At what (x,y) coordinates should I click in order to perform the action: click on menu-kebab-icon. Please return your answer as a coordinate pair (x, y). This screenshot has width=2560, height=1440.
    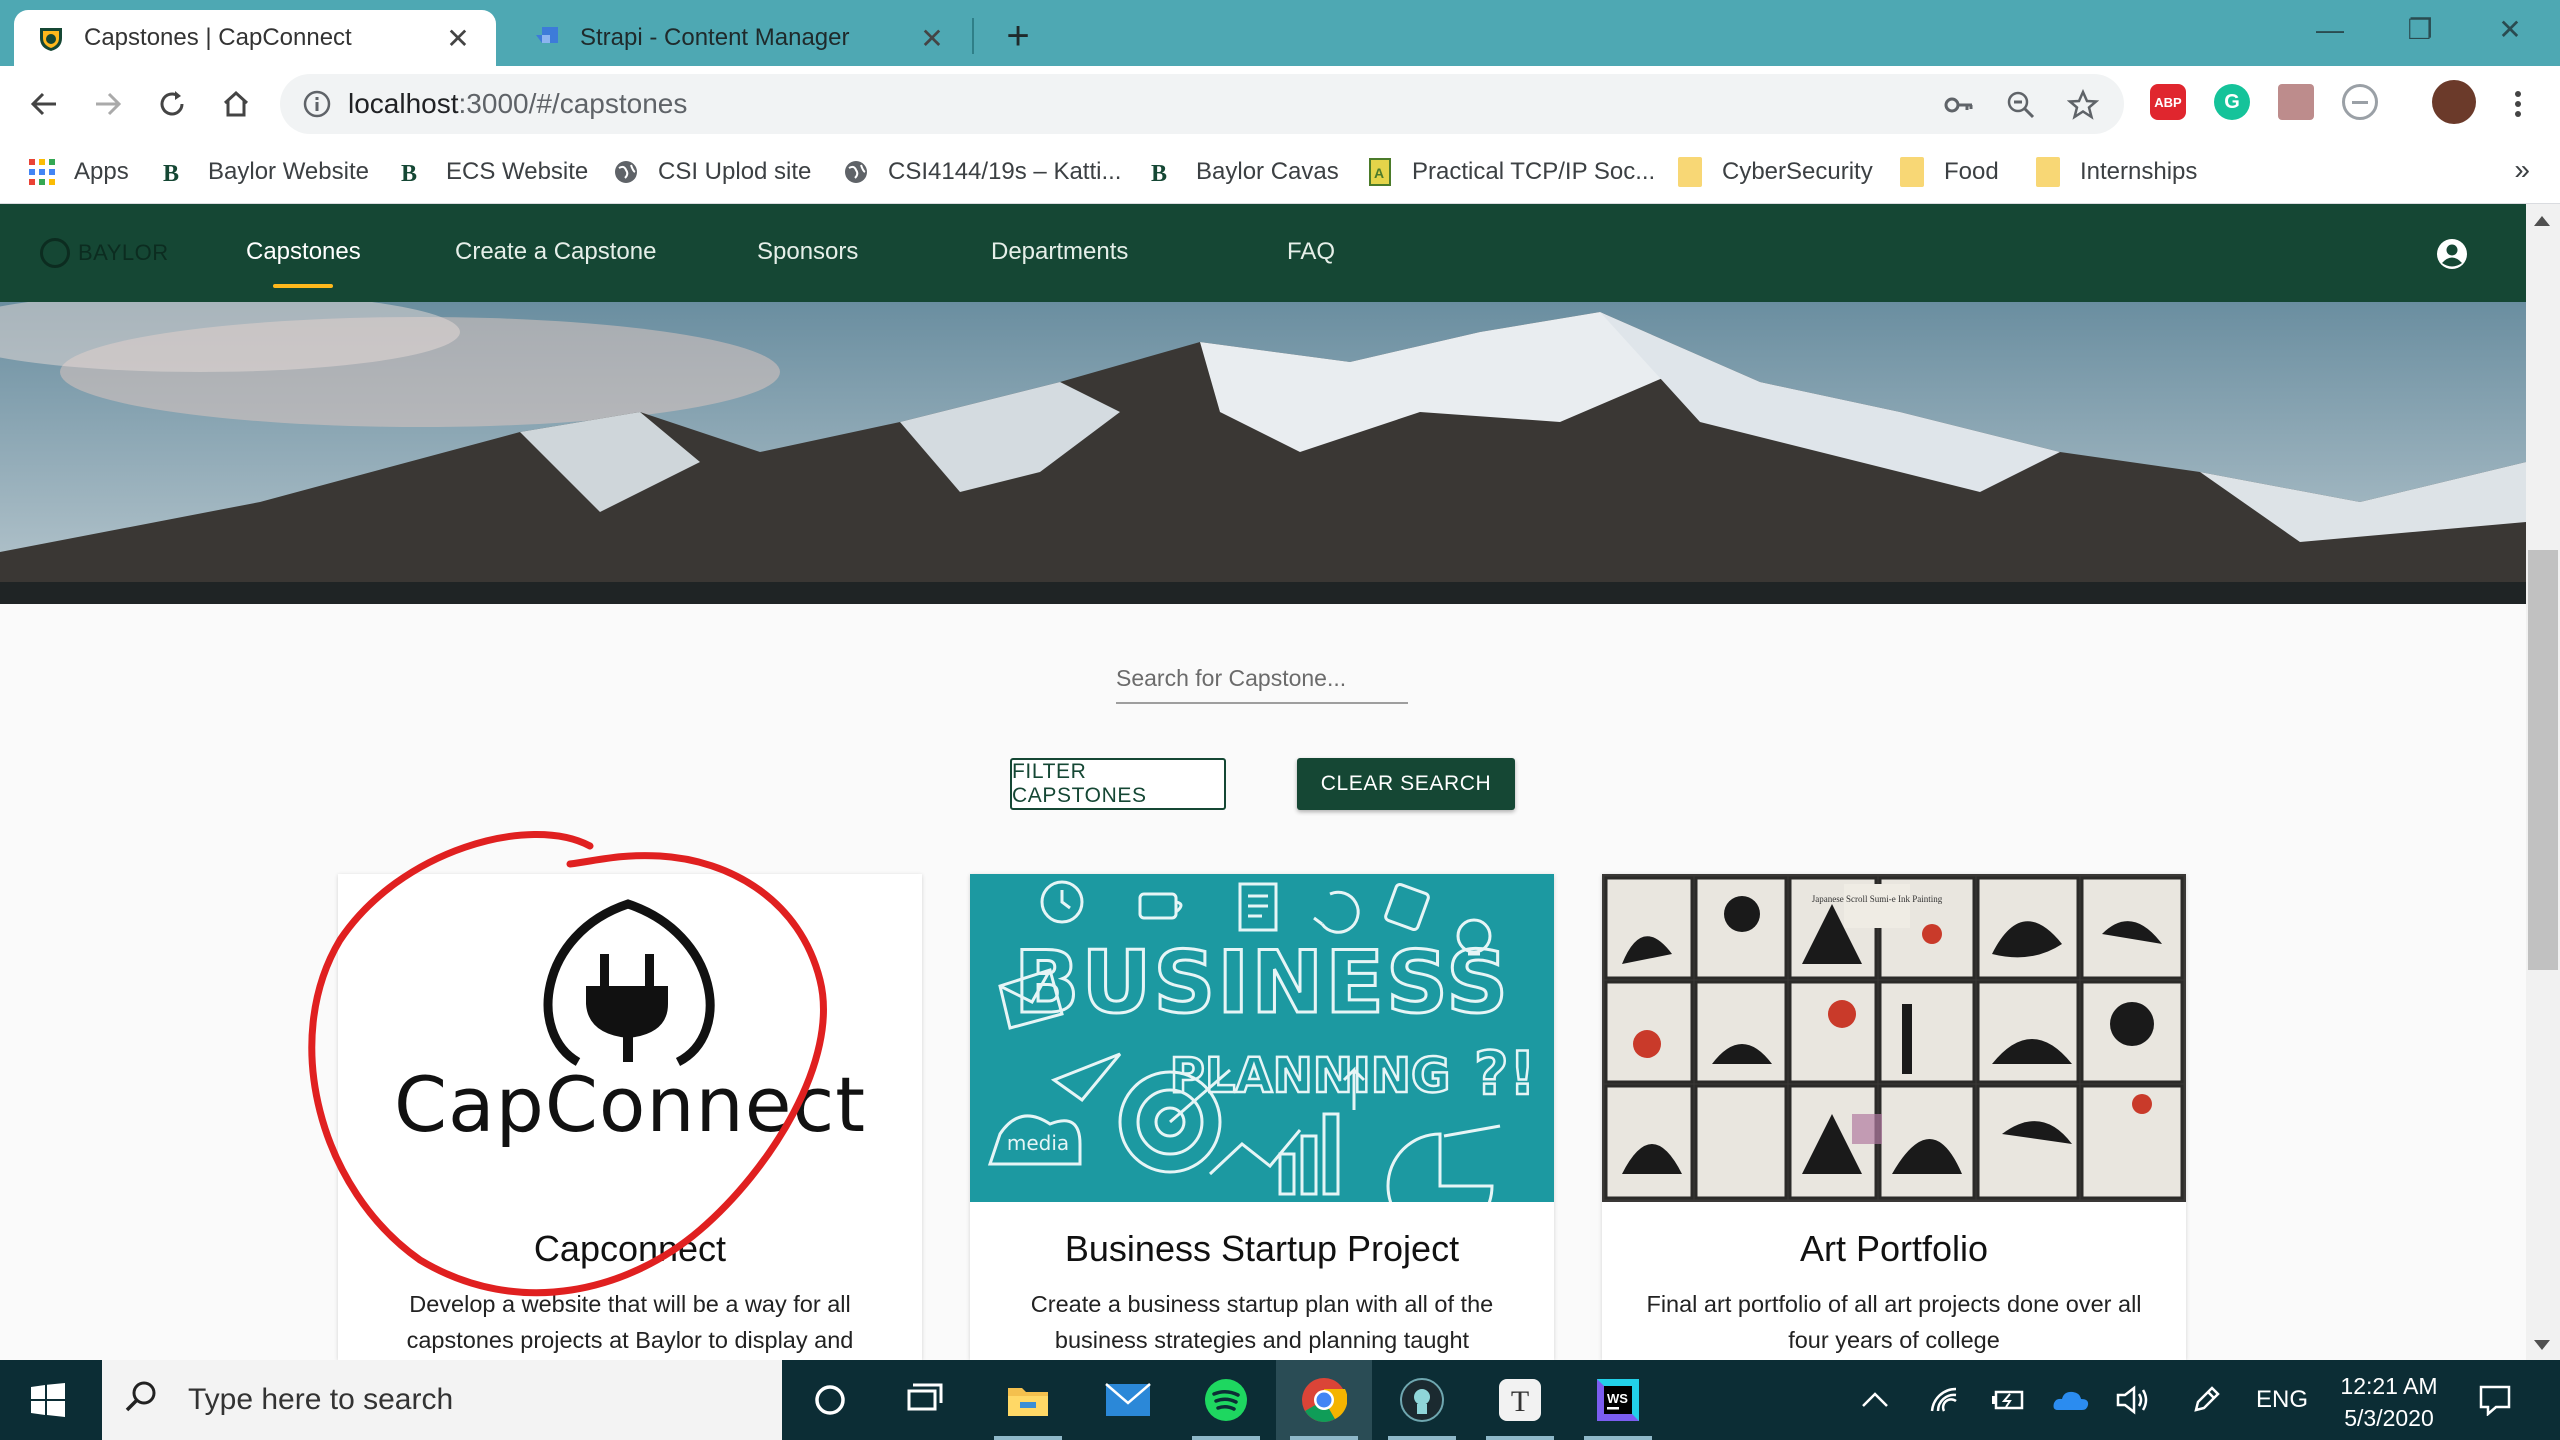
    Looking at the image, I should click on (2518, 104).